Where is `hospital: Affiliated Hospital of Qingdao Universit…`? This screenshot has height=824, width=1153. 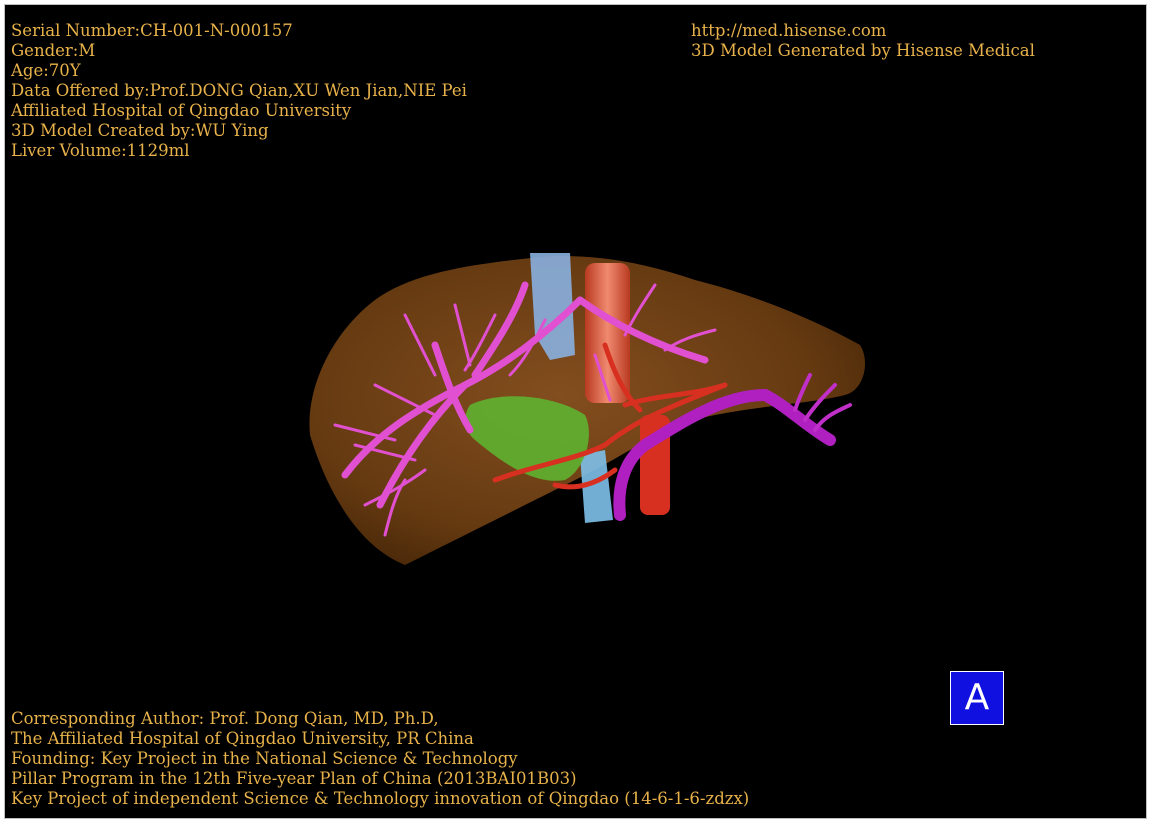 hospital: Affiliated Hospital of Qingdao Universit… is located at coordinates (181, 110).